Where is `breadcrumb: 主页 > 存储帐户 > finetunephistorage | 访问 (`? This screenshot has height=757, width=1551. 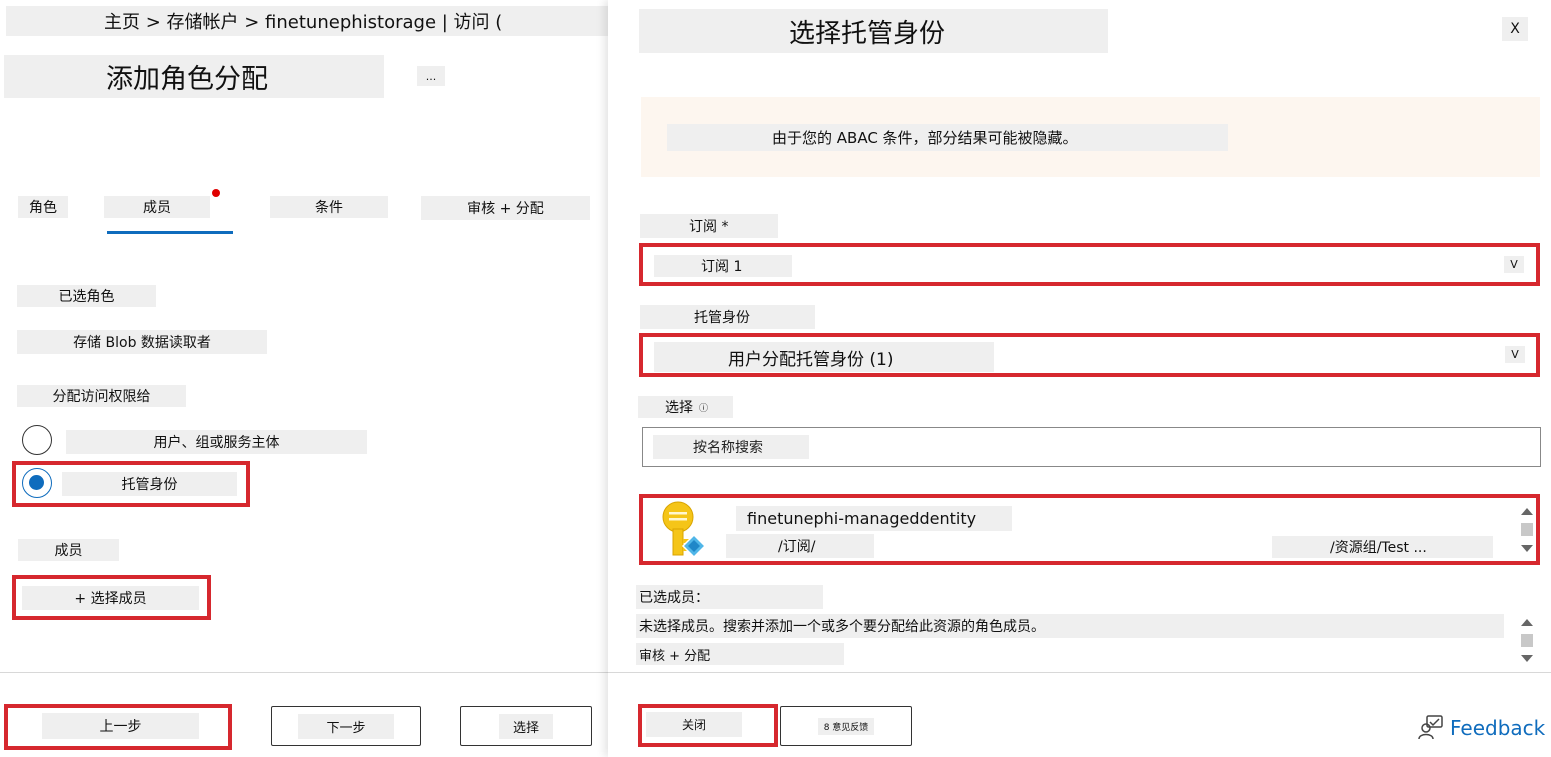
breadcrumb: 主页 > 存储帐户 > finetunephistorage | 访问 ( is located at coordinates (308, 21).